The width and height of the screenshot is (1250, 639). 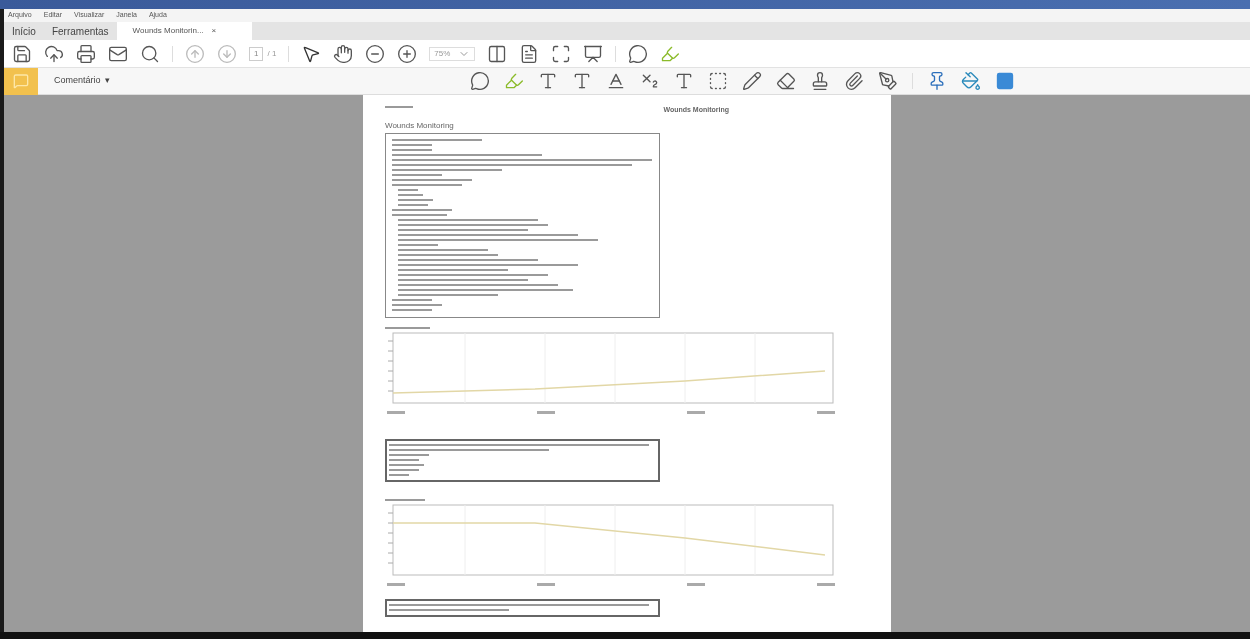 I want to click on save-icon, so click(x=22, y=53).